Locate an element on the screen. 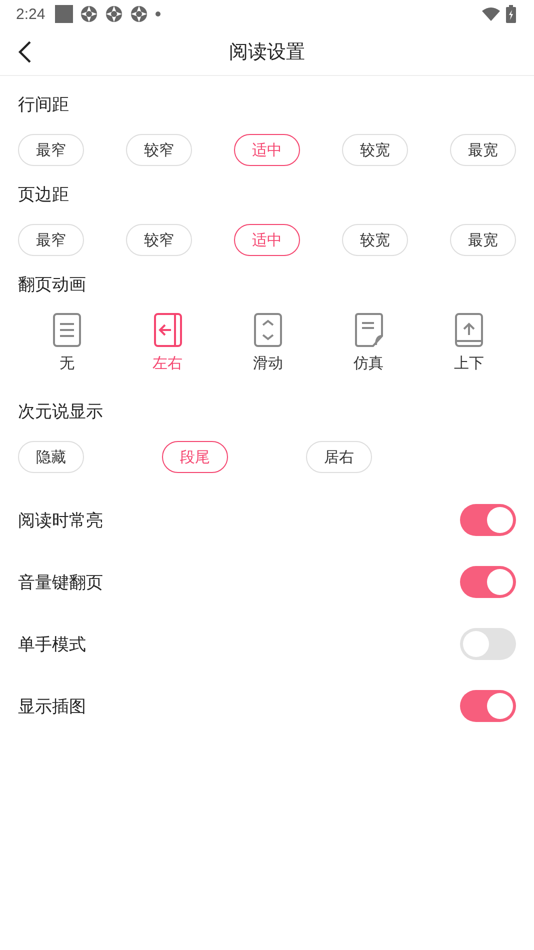 The image size is (534, 950). status-time: 2:24 is located at coordinates (31, 14).